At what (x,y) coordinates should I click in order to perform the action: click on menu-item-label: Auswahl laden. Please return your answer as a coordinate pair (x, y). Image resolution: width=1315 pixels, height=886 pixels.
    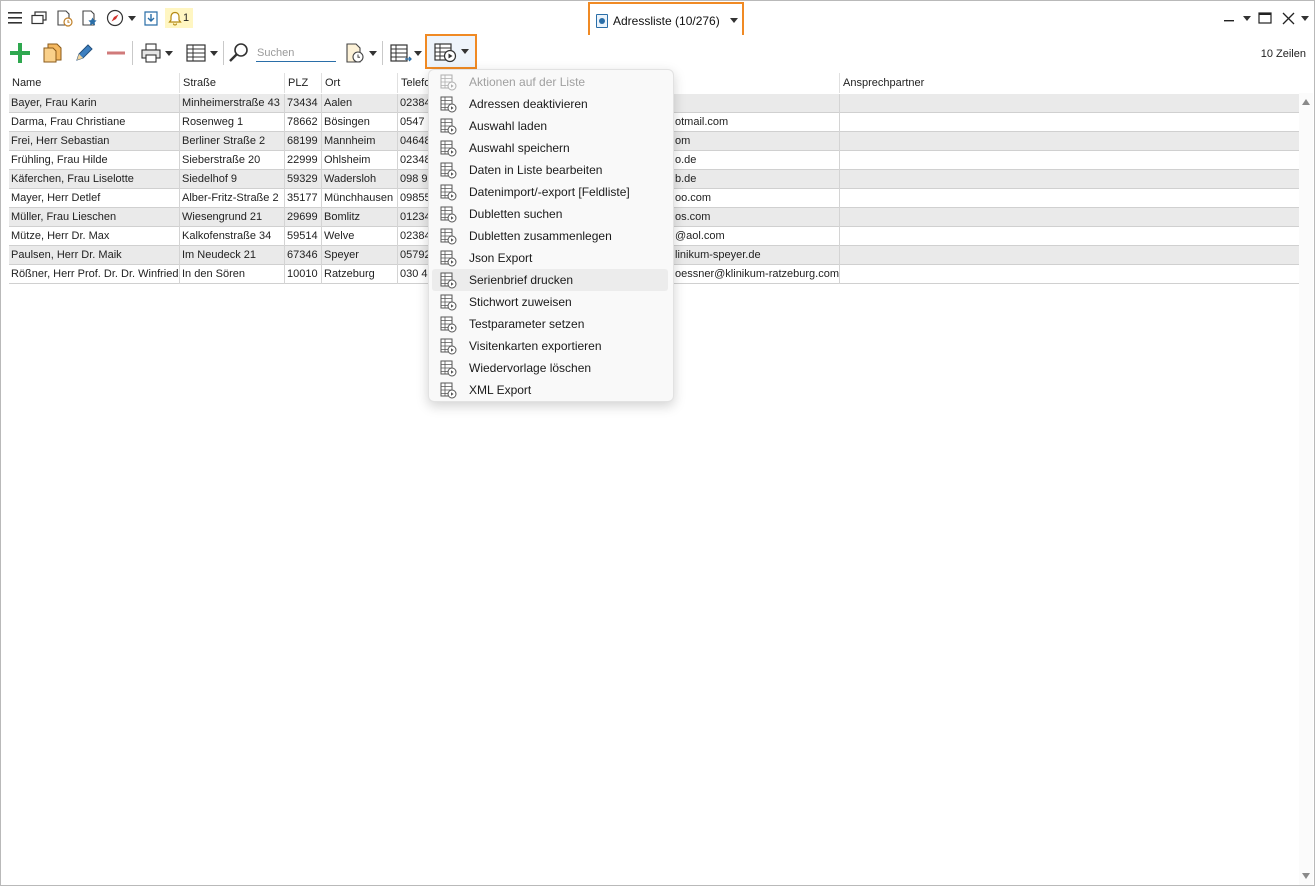
    Looking at the image, I should click on (508, 126).